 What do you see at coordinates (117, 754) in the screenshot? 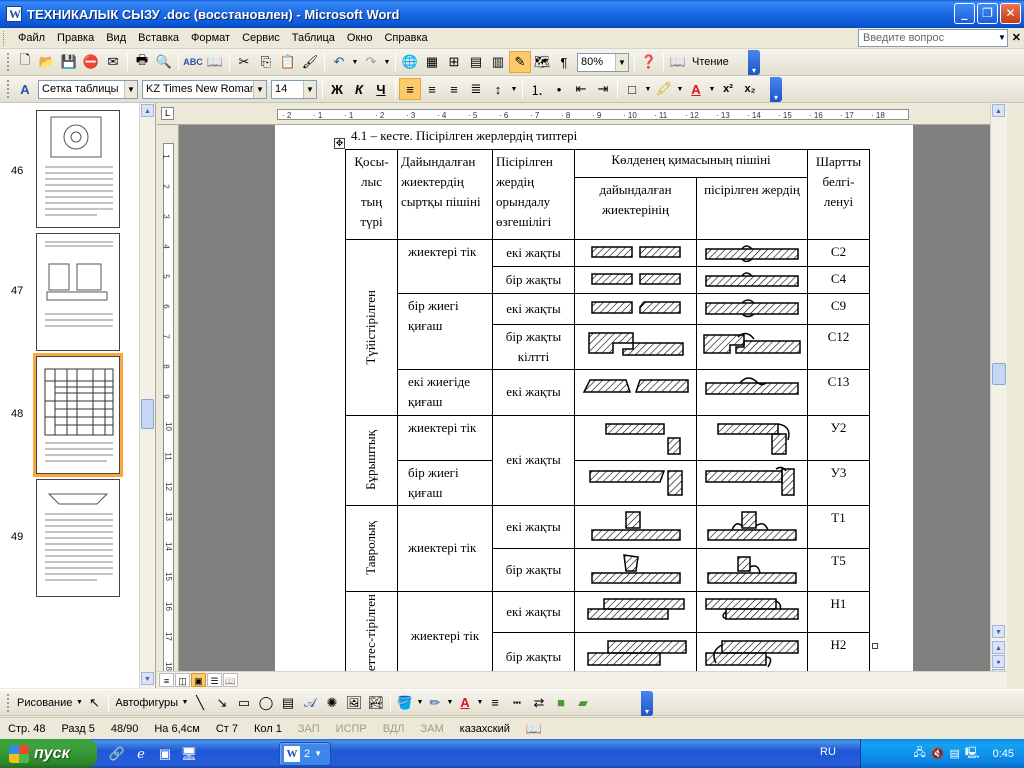
I see `quicklaunch-network-icon: 🔗` at bounding box center [117, 754].